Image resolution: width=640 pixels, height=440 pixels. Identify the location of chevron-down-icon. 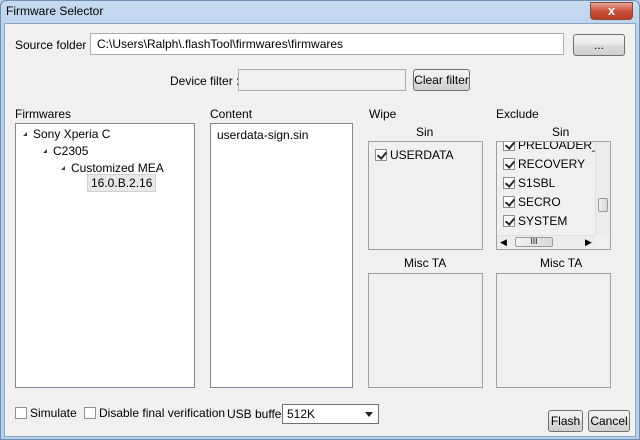
(369, 414).